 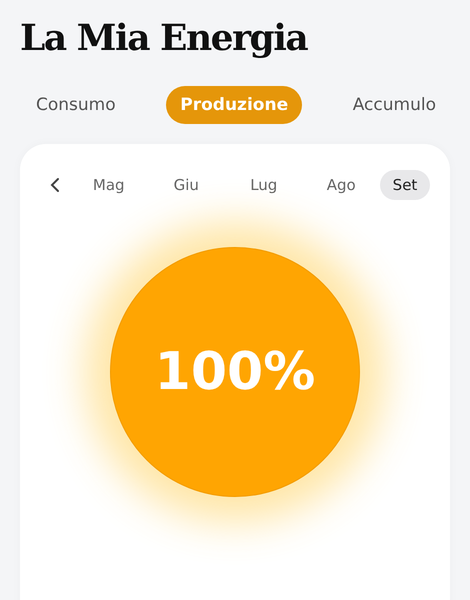 I want to click on month-tab: Giu, so click(x=186, y=185).